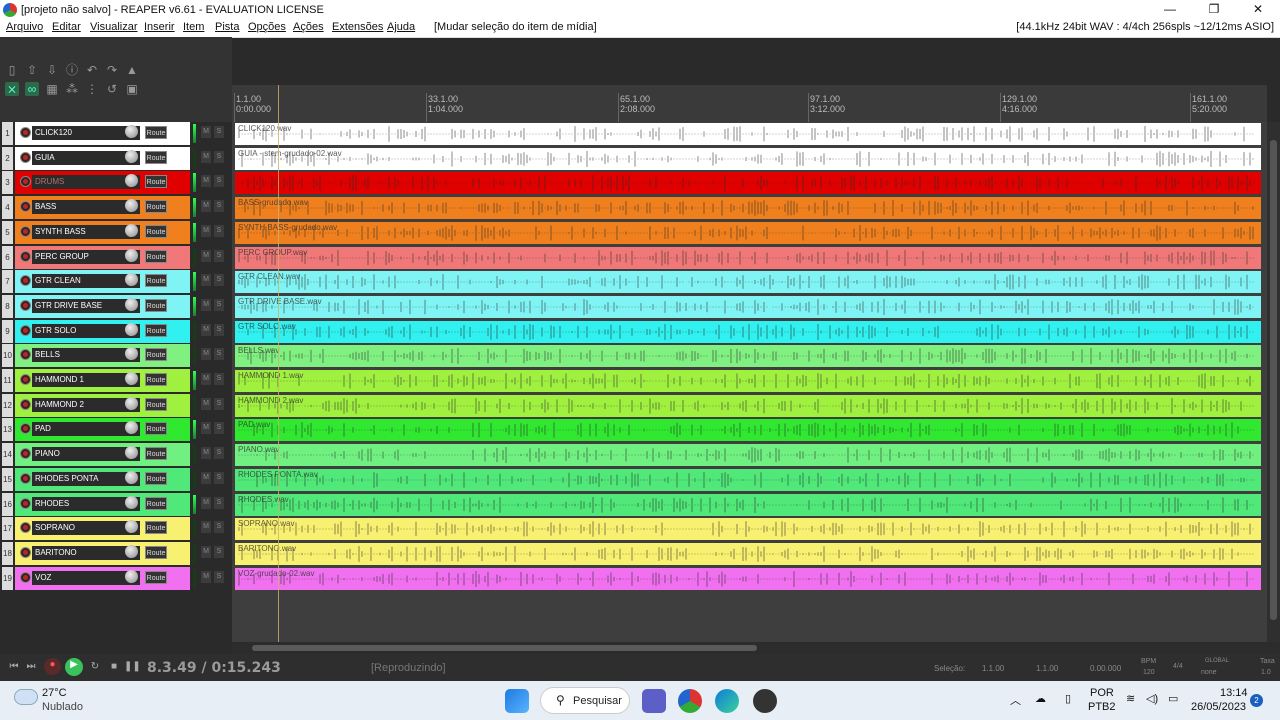  I want to click on track-name: PERC GROUP, so click(86, 257).